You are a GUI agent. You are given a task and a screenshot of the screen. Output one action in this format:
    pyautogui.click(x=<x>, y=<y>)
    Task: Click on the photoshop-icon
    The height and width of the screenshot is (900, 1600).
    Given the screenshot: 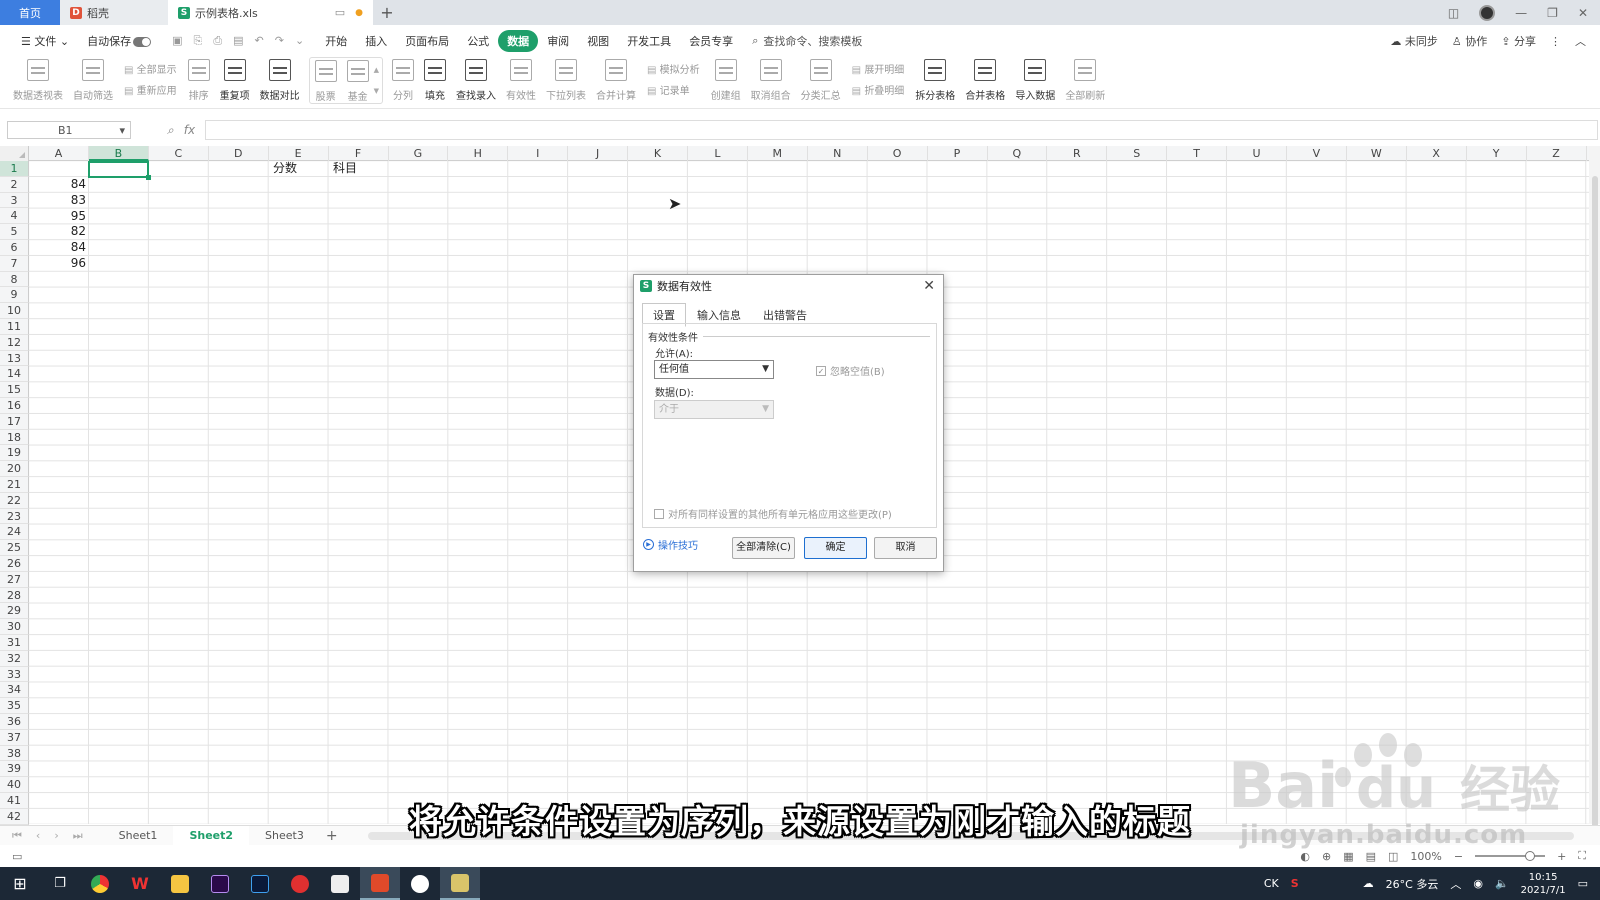 What is the action you would take?
    pyautogui.click(x=260, y=883)
    